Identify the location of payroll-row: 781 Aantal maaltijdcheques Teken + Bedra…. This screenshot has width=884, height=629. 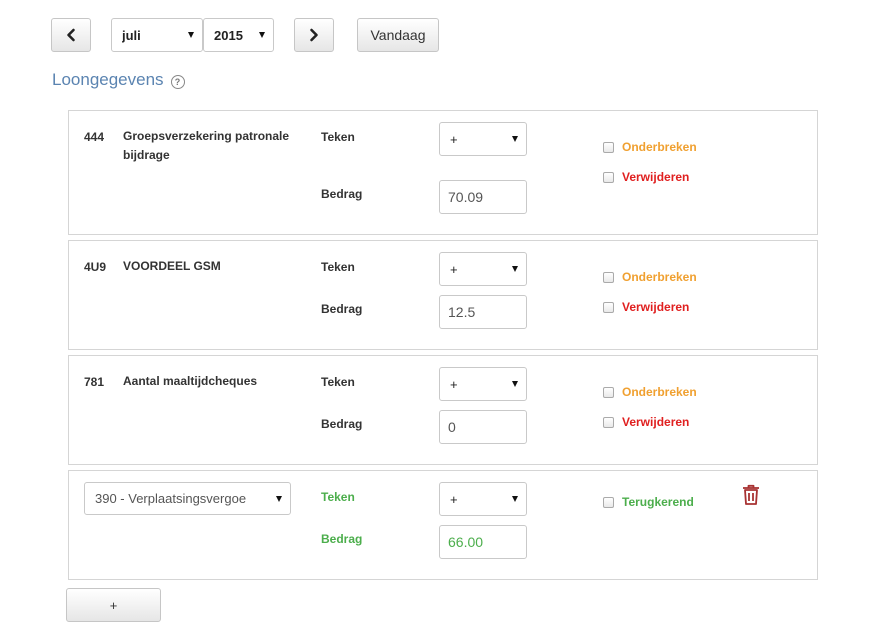
(443, 410).